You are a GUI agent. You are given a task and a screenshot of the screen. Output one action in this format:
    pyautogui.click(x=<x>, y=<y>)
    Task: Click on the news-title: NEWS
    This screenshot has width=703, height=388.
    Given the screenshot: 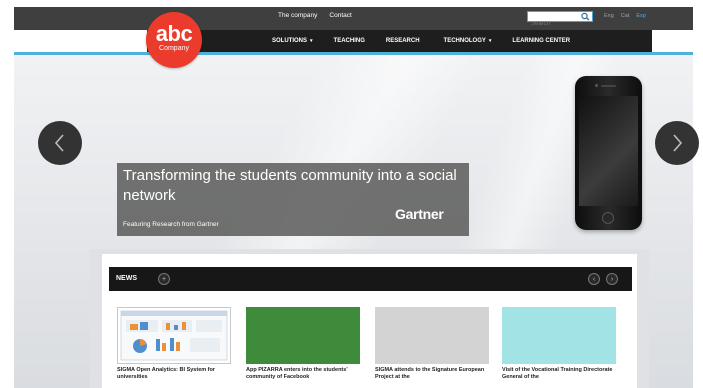 What is the action you would take?
    pyautogui.click(x=126, y=278)
    